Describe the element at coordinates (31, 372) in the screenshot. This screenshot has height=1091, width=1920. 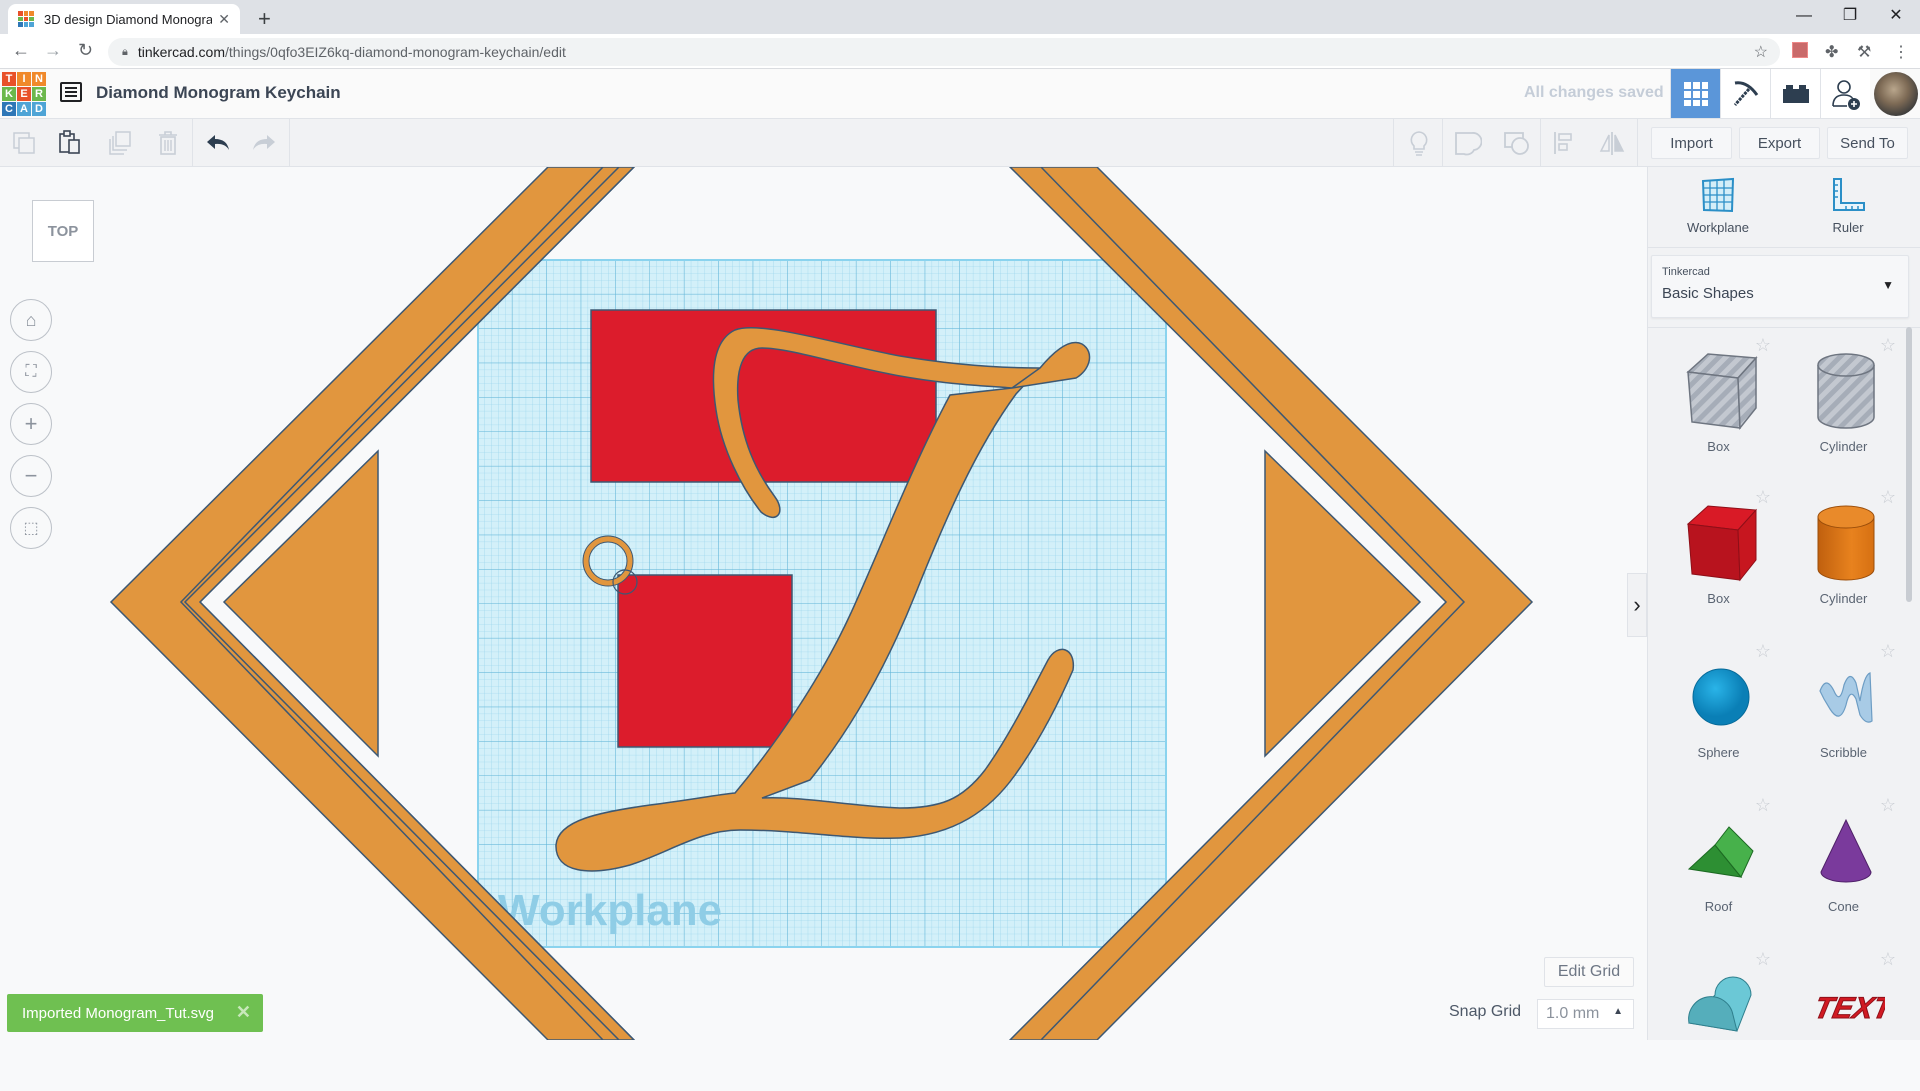
I see `fit-view-button: ⛶` at that location.